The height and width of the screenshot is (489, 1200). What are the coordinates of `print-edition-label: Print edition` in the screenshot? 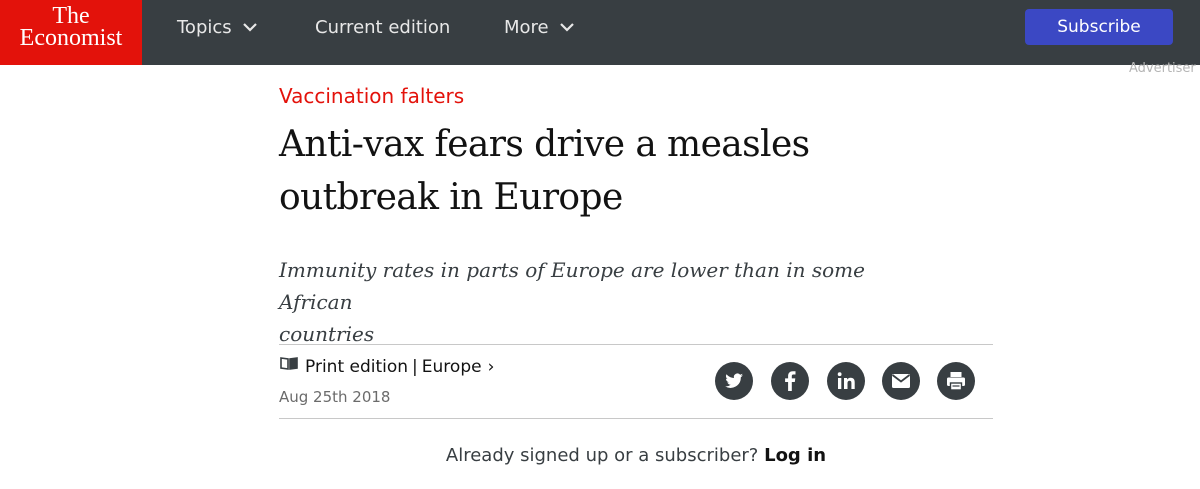 It's located at (357, 367).